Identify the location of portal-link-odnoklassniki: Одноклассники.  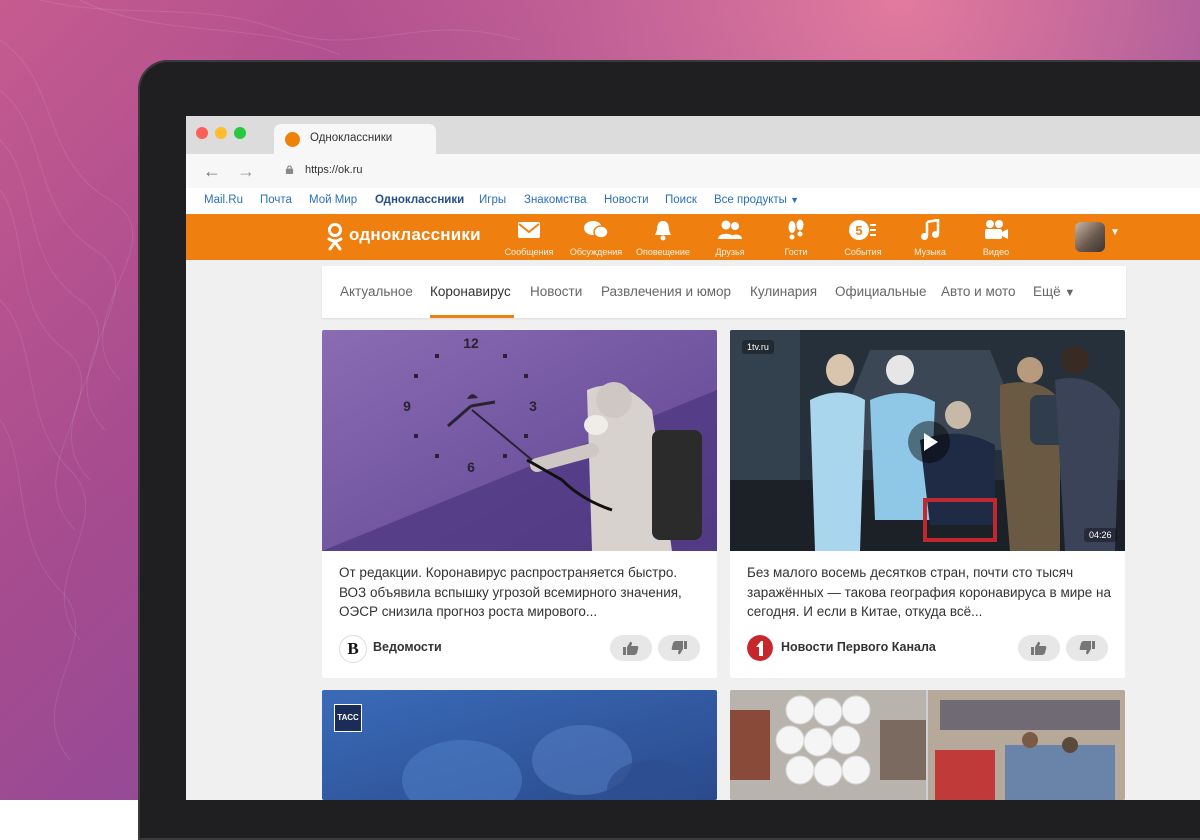
(419, 200).